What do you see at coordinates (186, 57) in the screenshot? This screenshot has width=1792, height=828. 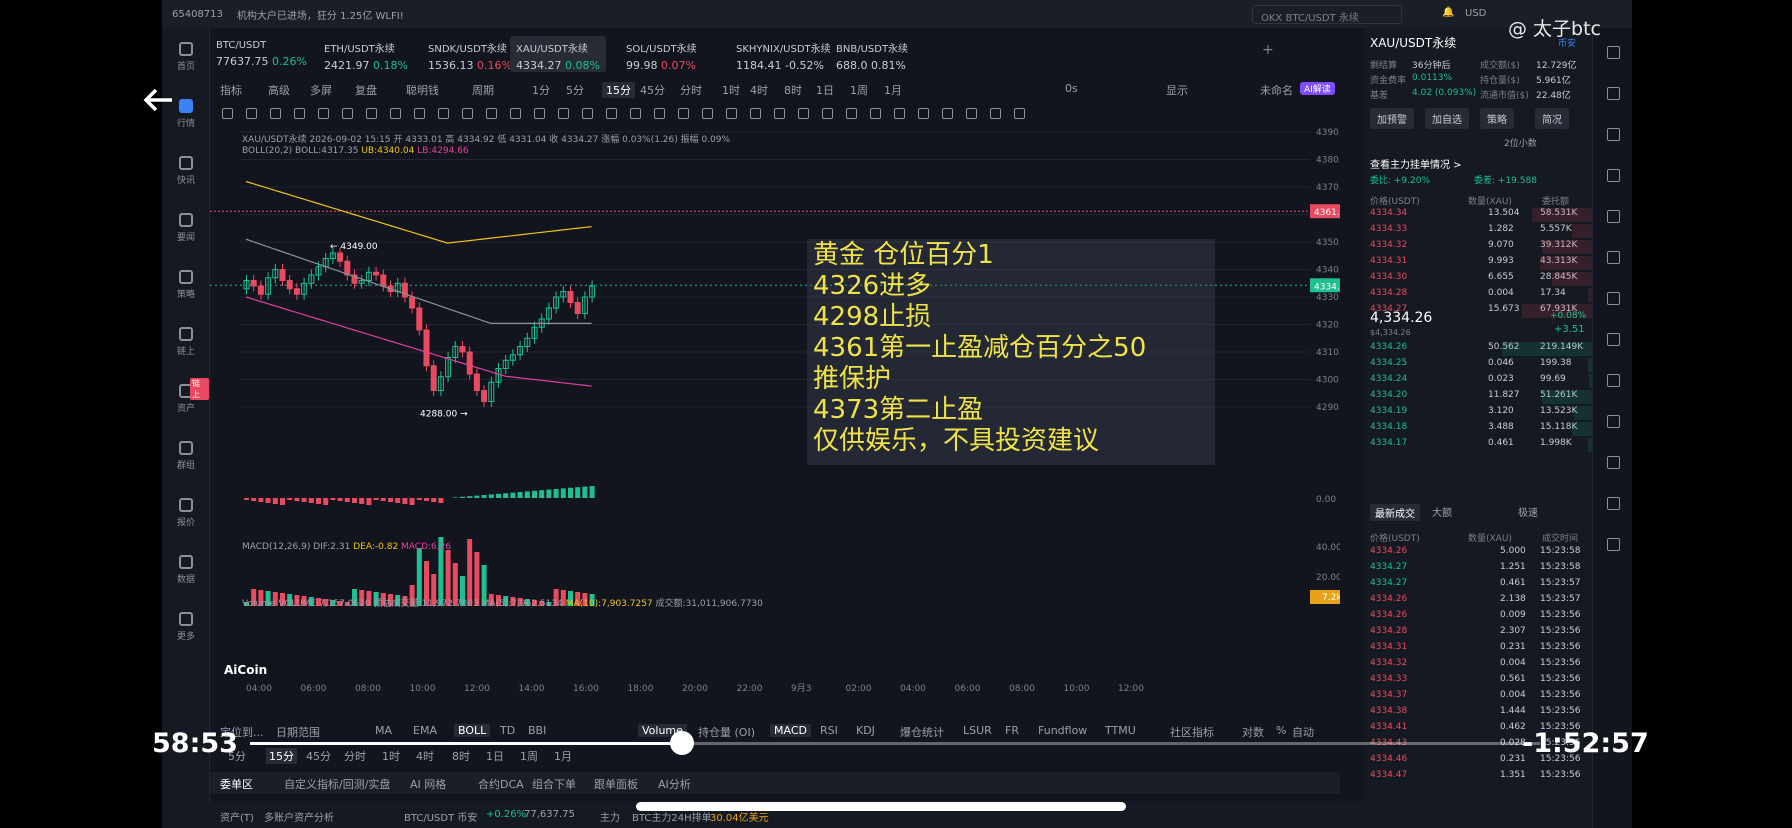 I see `nav-item-0: 首页` at bounding box center [186, 57].